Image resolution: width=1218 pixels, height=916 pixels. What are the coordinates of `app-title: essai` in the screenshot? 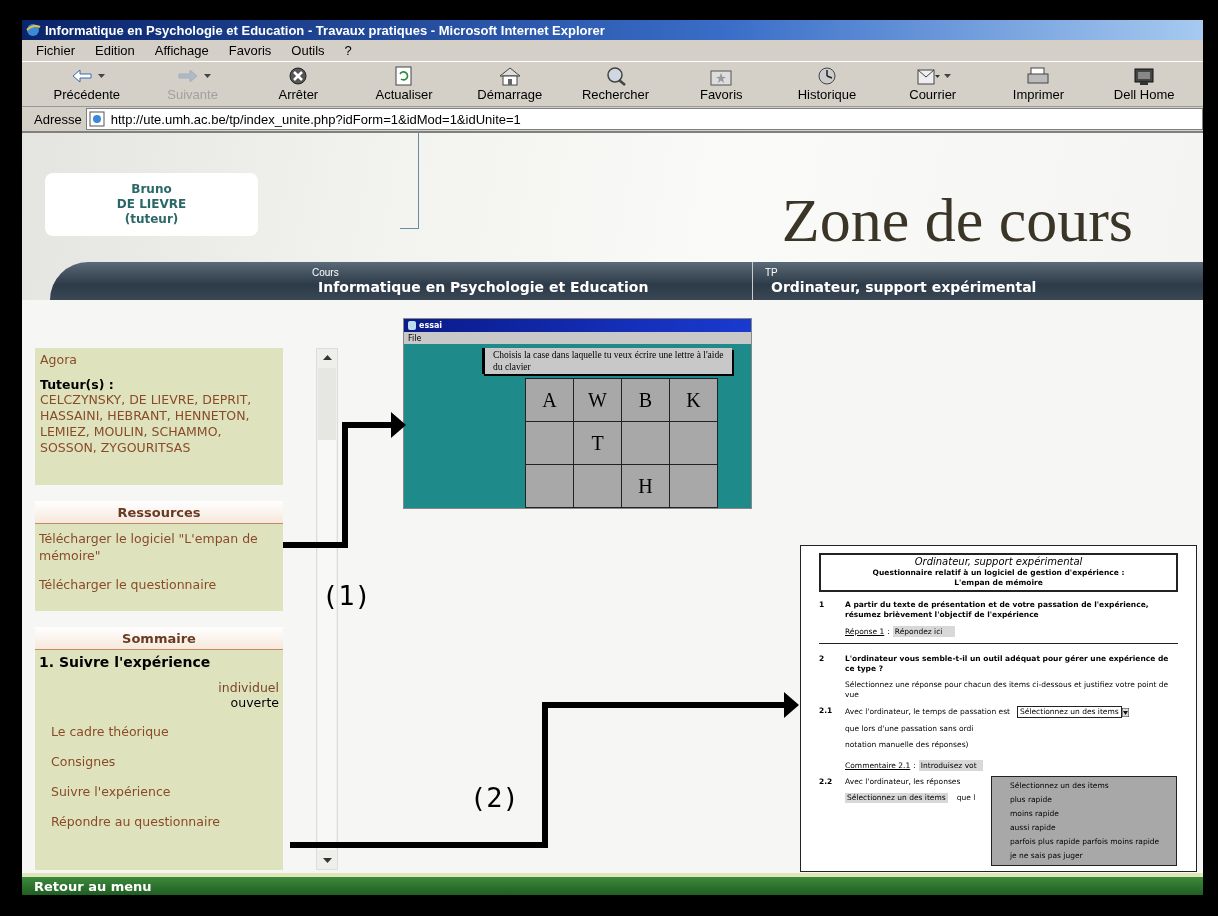 It's located at (431, 325).